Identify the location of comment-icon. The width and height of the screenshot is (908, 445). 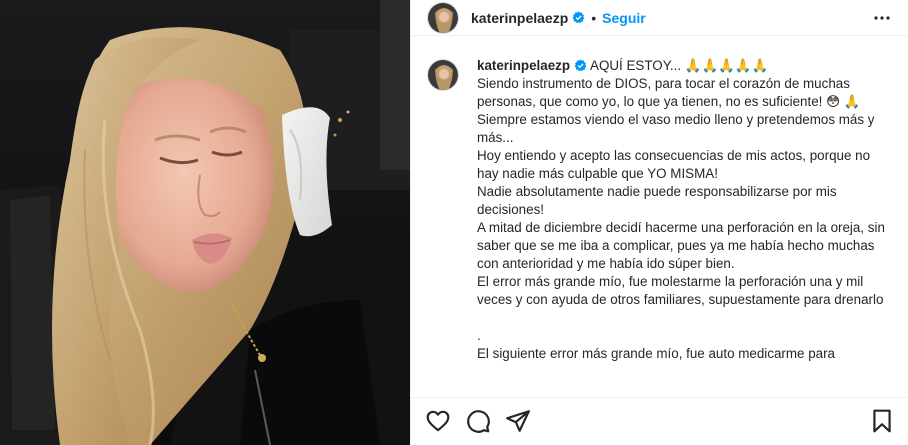
(478, 421).